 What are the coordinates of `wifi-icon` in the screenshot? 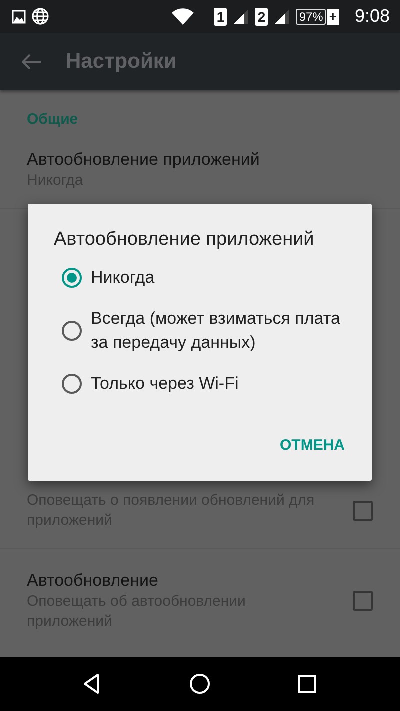 It's located at (183, 16).